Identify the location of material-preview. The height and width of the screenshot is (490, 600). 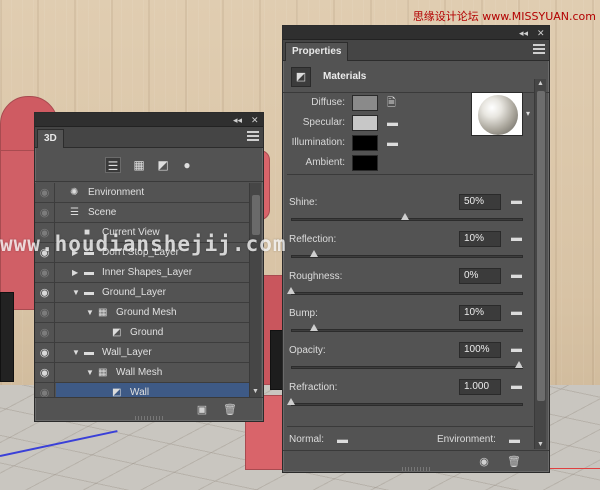
(497, 114).